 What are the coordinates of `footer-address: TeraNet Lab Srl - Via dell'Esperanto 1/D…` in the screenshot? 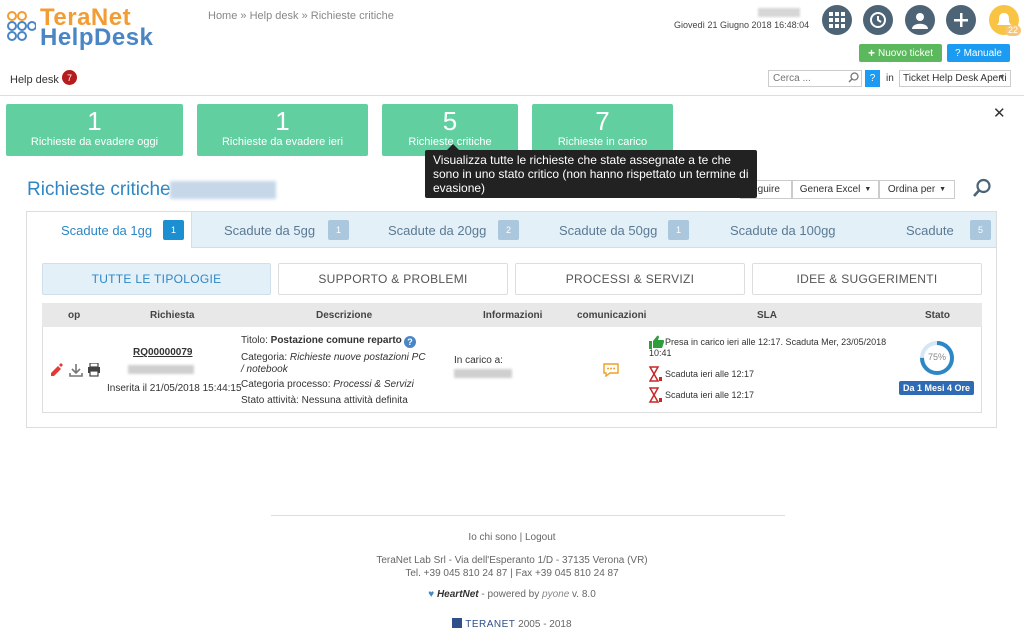 It's located at (512, 560).